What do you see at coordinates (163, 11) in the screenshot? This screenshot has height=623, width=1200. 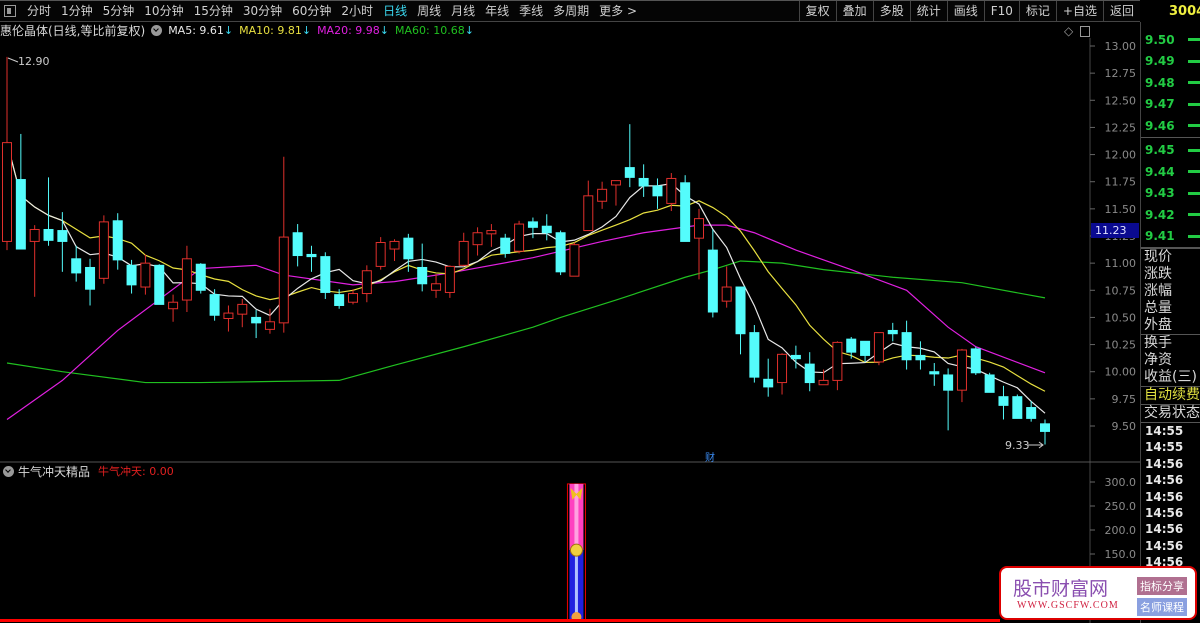 I see `tab-period: 10分钟` at bounding box center [163, 11].